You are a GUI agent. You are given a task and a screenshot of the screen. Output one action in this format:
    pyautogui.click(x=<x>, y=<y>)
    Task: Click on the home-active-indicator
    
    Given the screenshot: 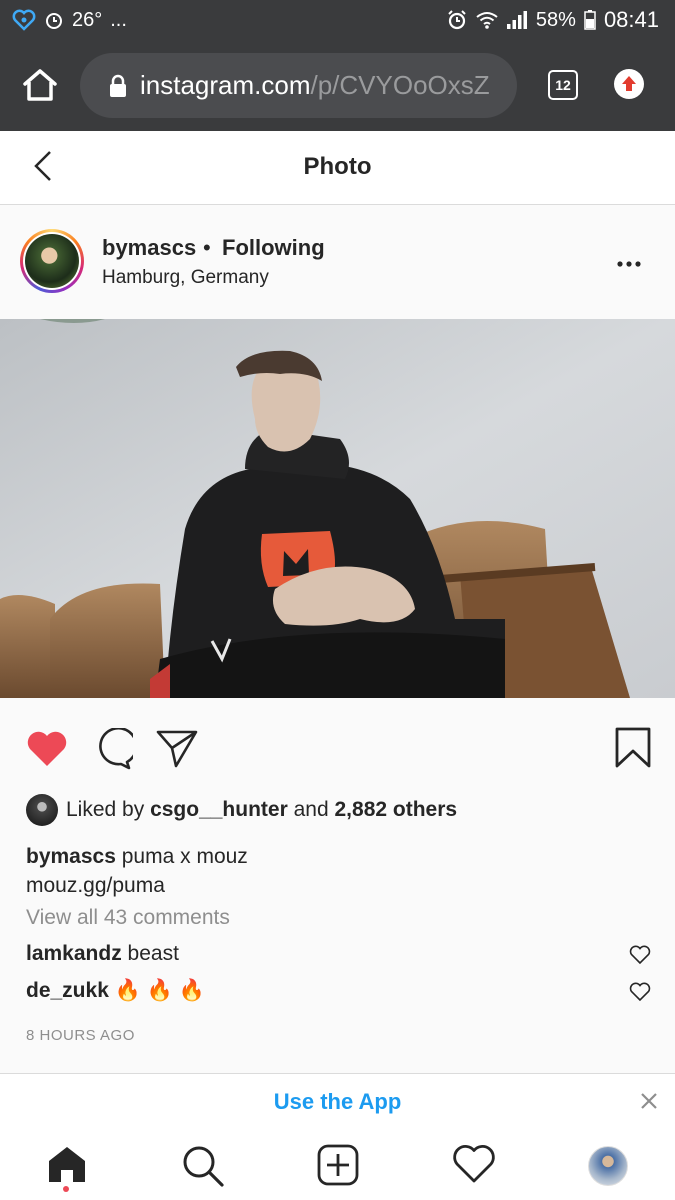 What is the action you would take?
    pyautogui.click(x=66, y=1189)
    